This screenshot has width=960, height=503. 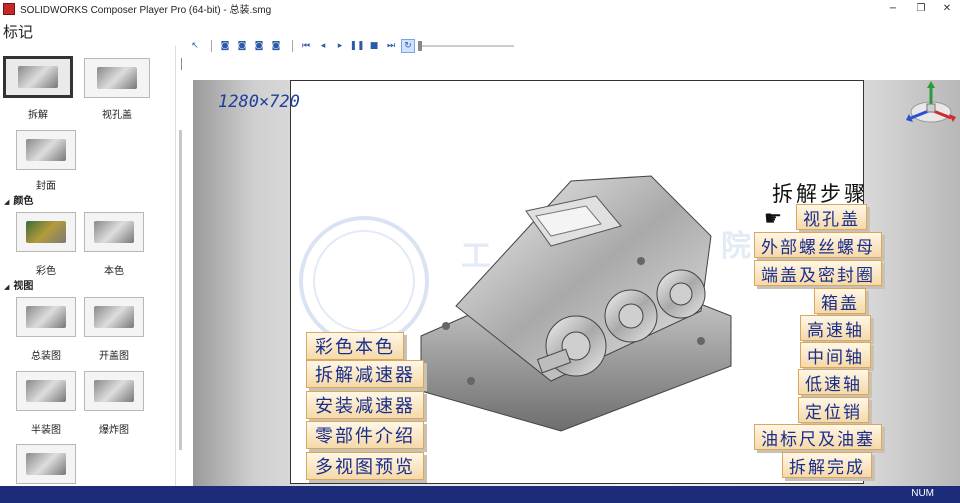 What do you see at coordinates (818, 245) in the screenshot?
I see `step-external-bolts: 外部螺丝螺母` at bounding box center [818, 245].